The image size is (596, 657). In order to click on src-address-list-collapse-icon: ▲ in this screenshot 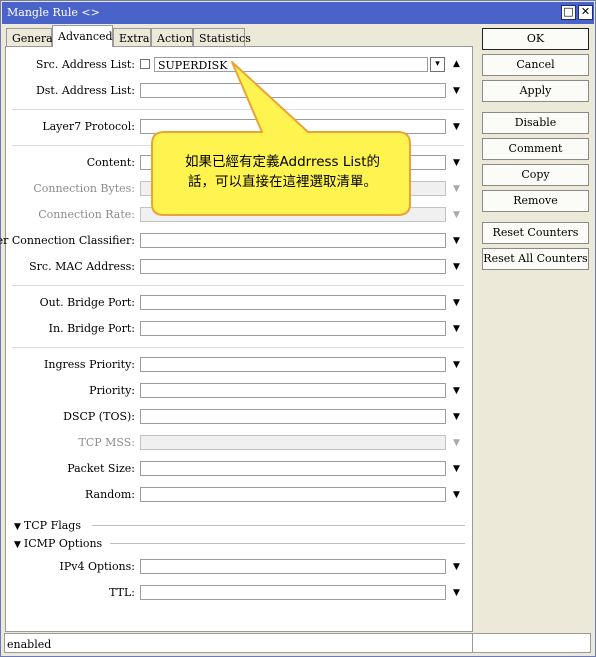, I will do `click(456, 64)`.